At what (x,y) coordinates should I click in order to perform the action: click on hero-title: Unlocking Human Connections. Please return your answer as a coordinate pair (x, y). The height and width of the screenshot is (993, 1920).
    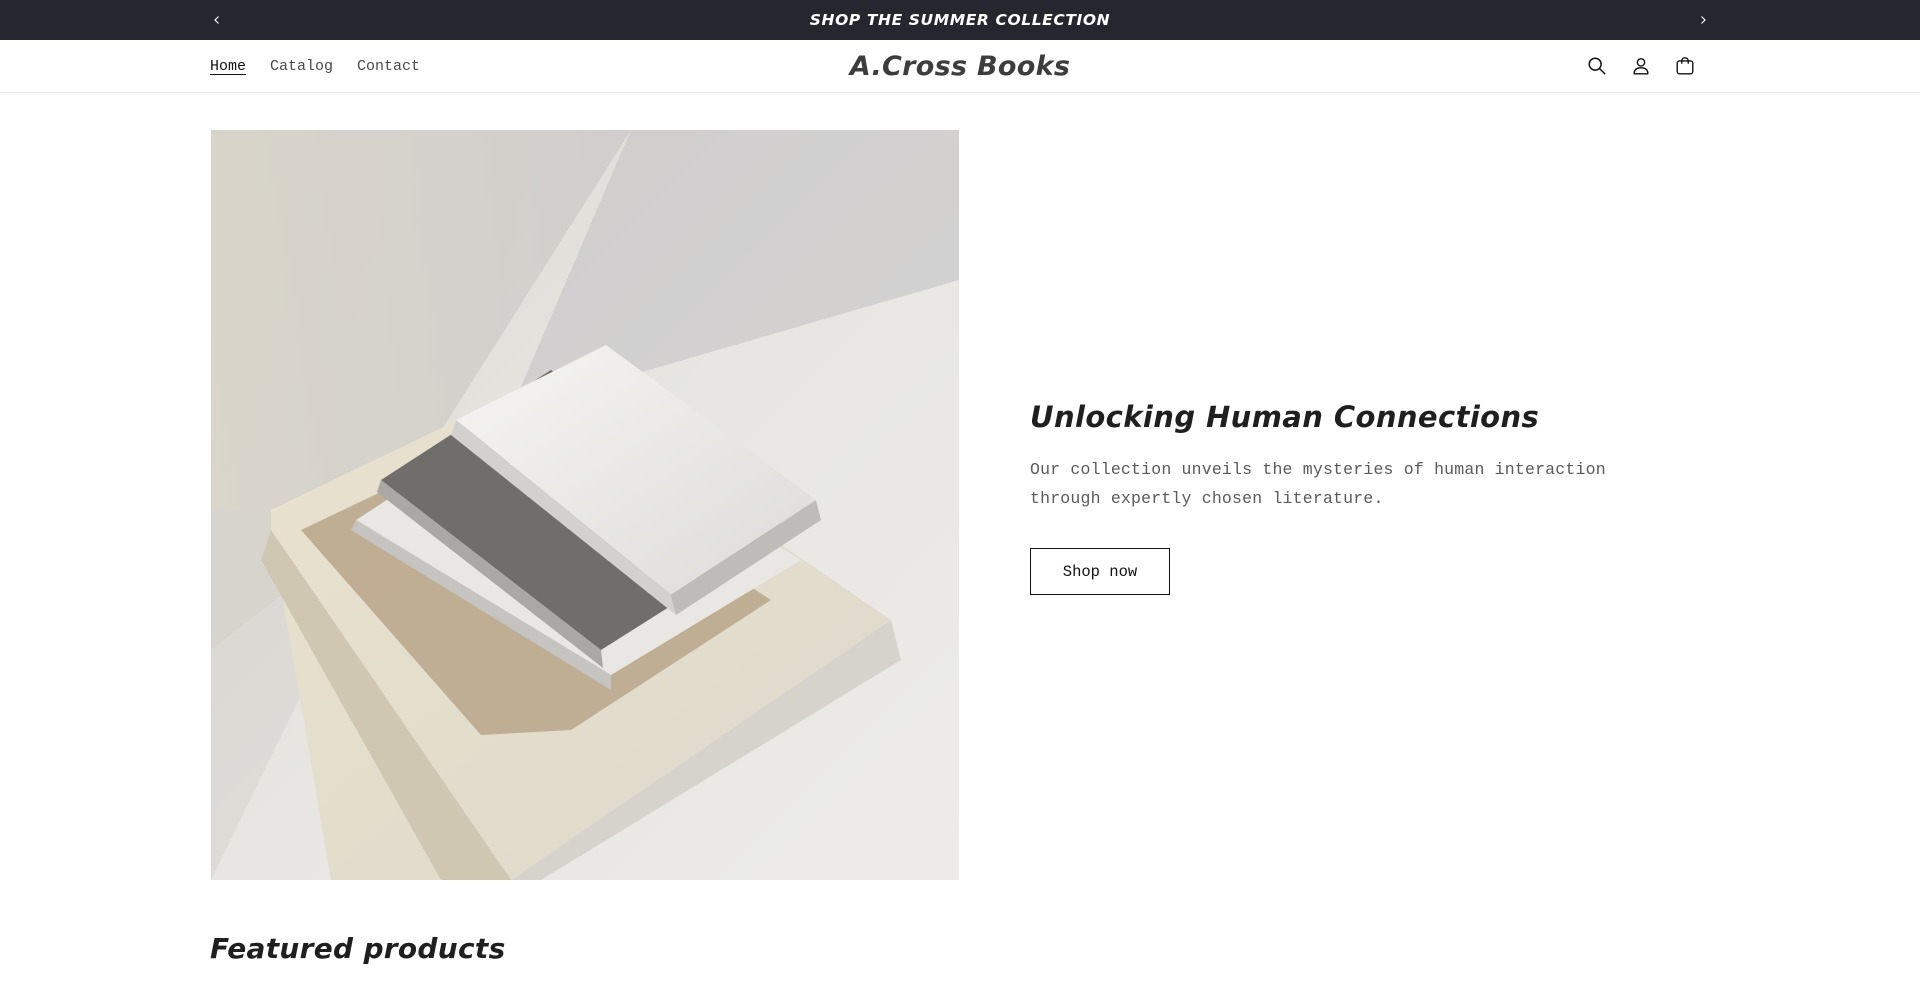
    Looking at the image, I should click on (1285, 417).